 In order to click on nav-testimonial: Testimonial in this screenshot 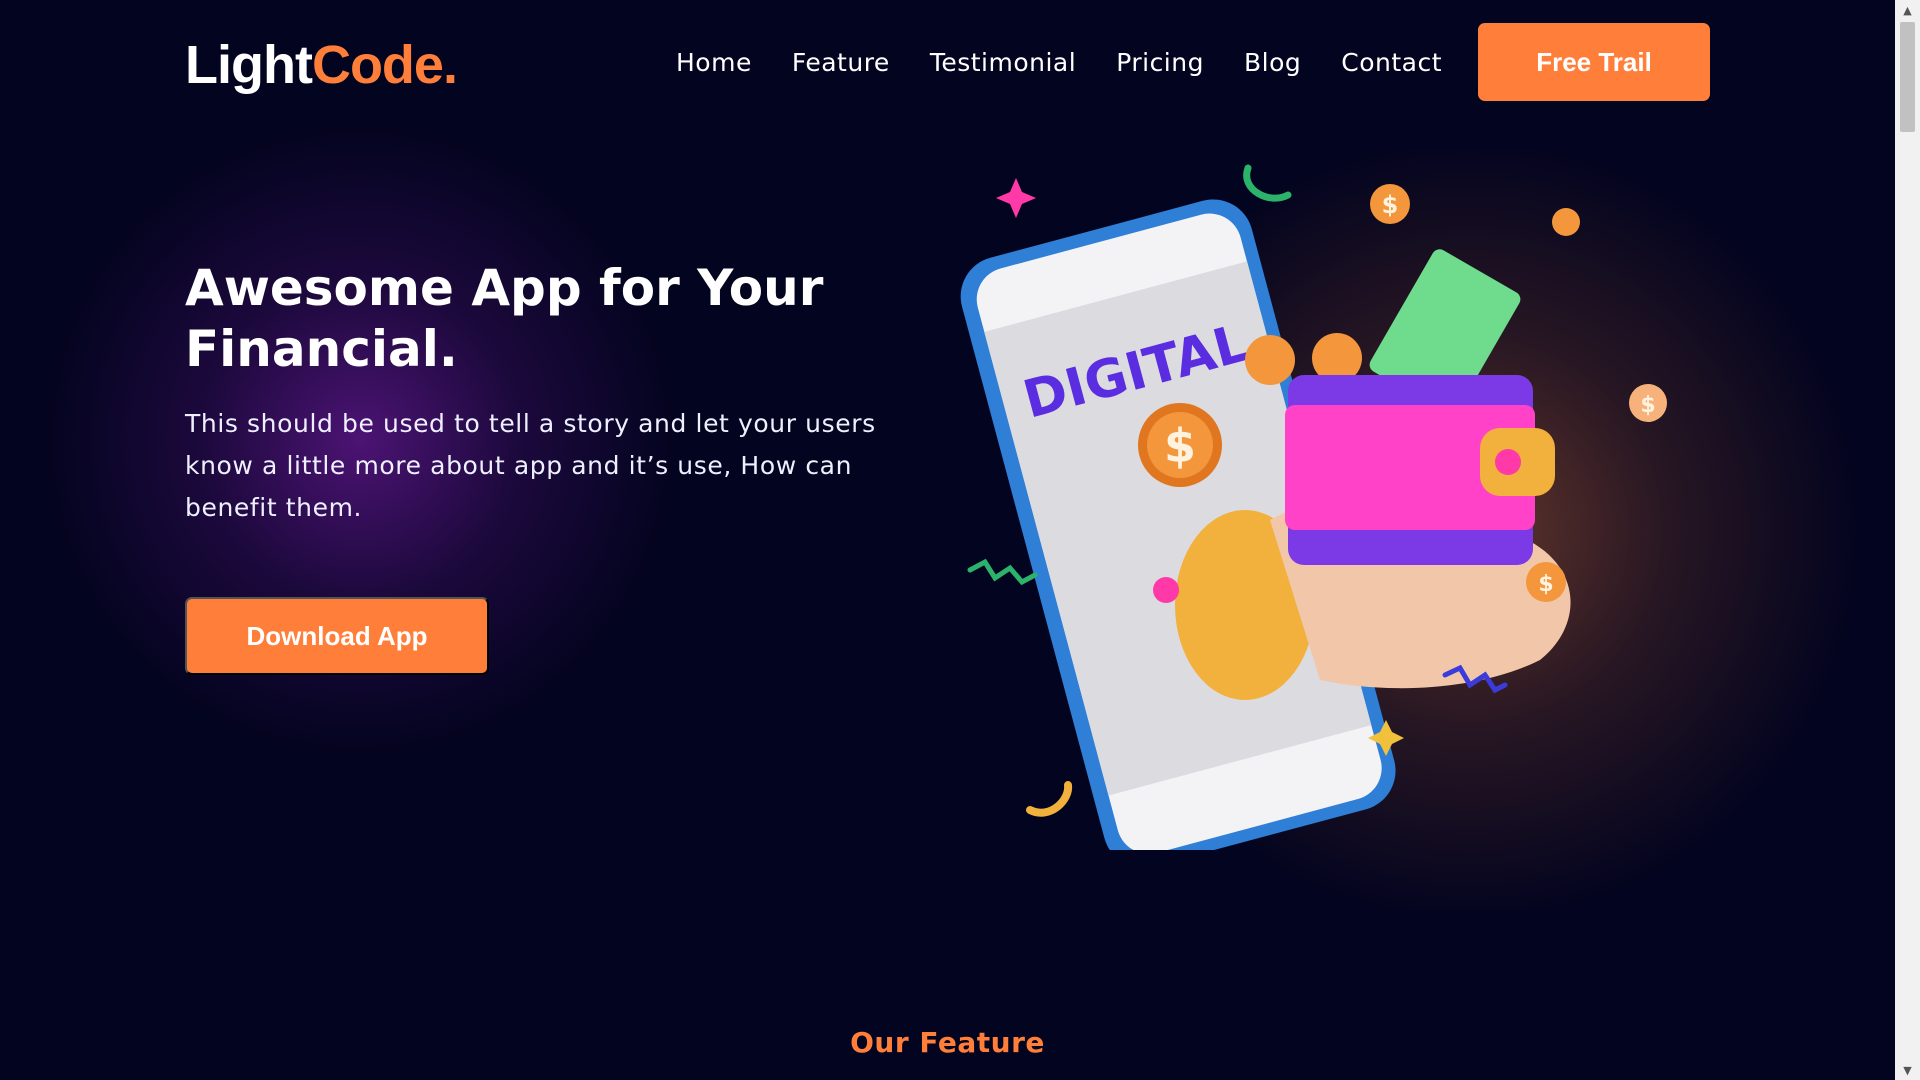, I will do `click(1003, 62)`.